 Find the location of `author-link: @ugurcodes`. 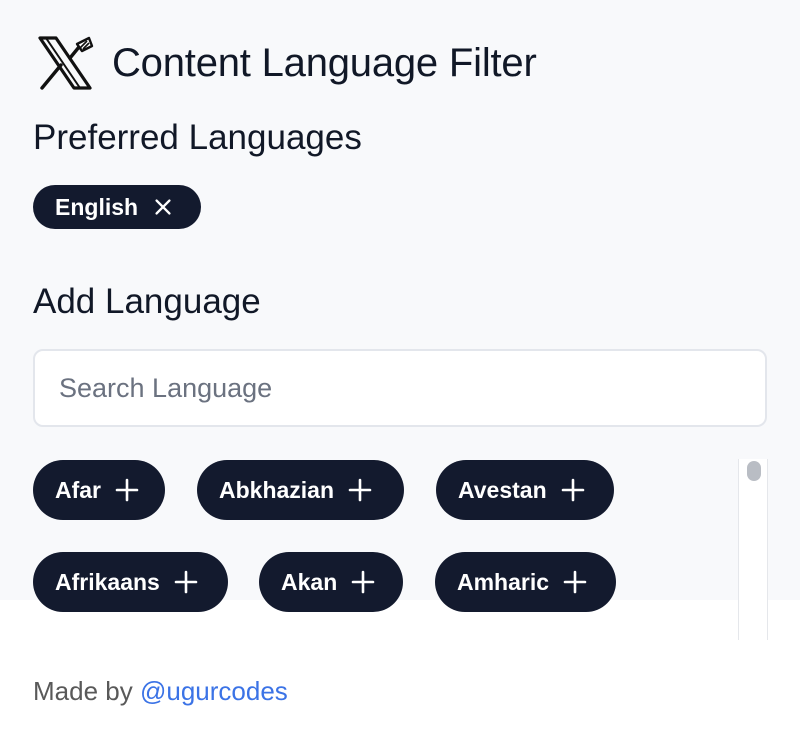

author-link: @ugurcodes is located at coordinates (214, 691).